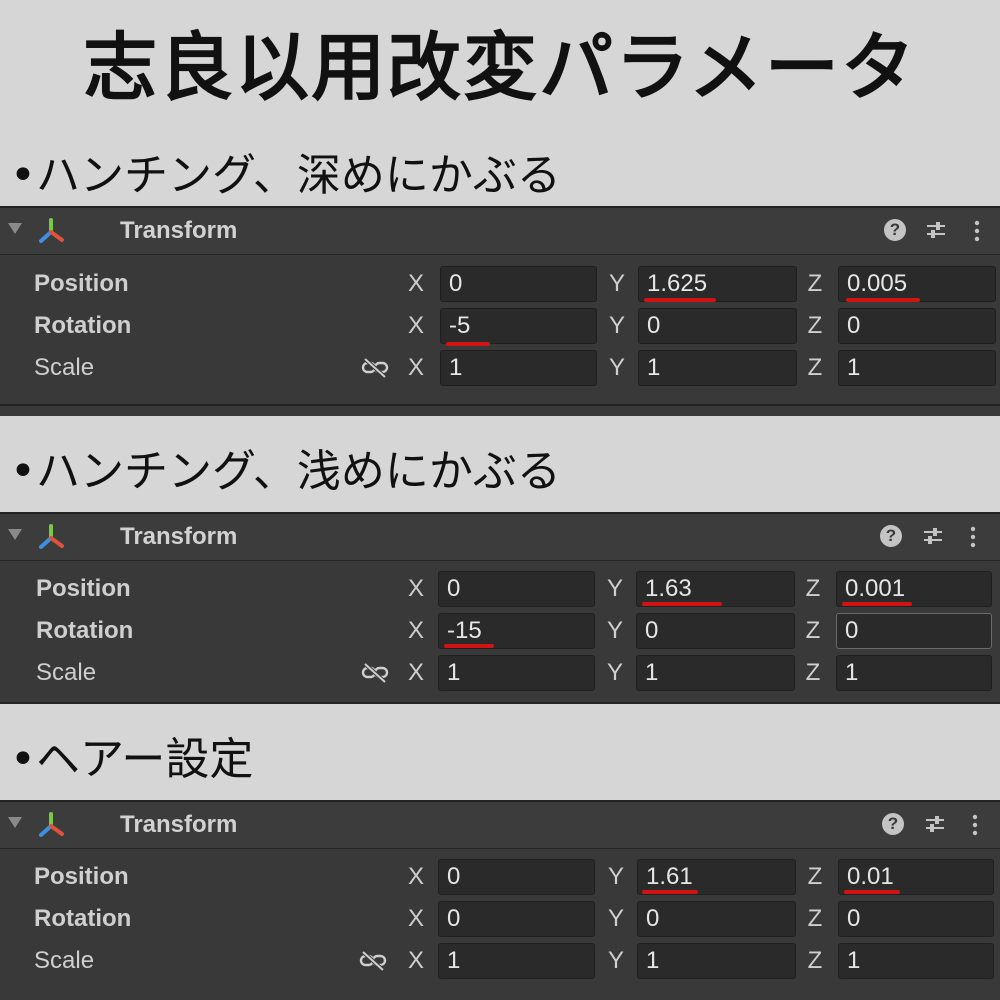 The width and height of the screenshot is (1000, 1000). What do you see at coordinates (717, 284) in the screenshot?
I see `position-y-field: 1.625` at bounding box center [717, 284].